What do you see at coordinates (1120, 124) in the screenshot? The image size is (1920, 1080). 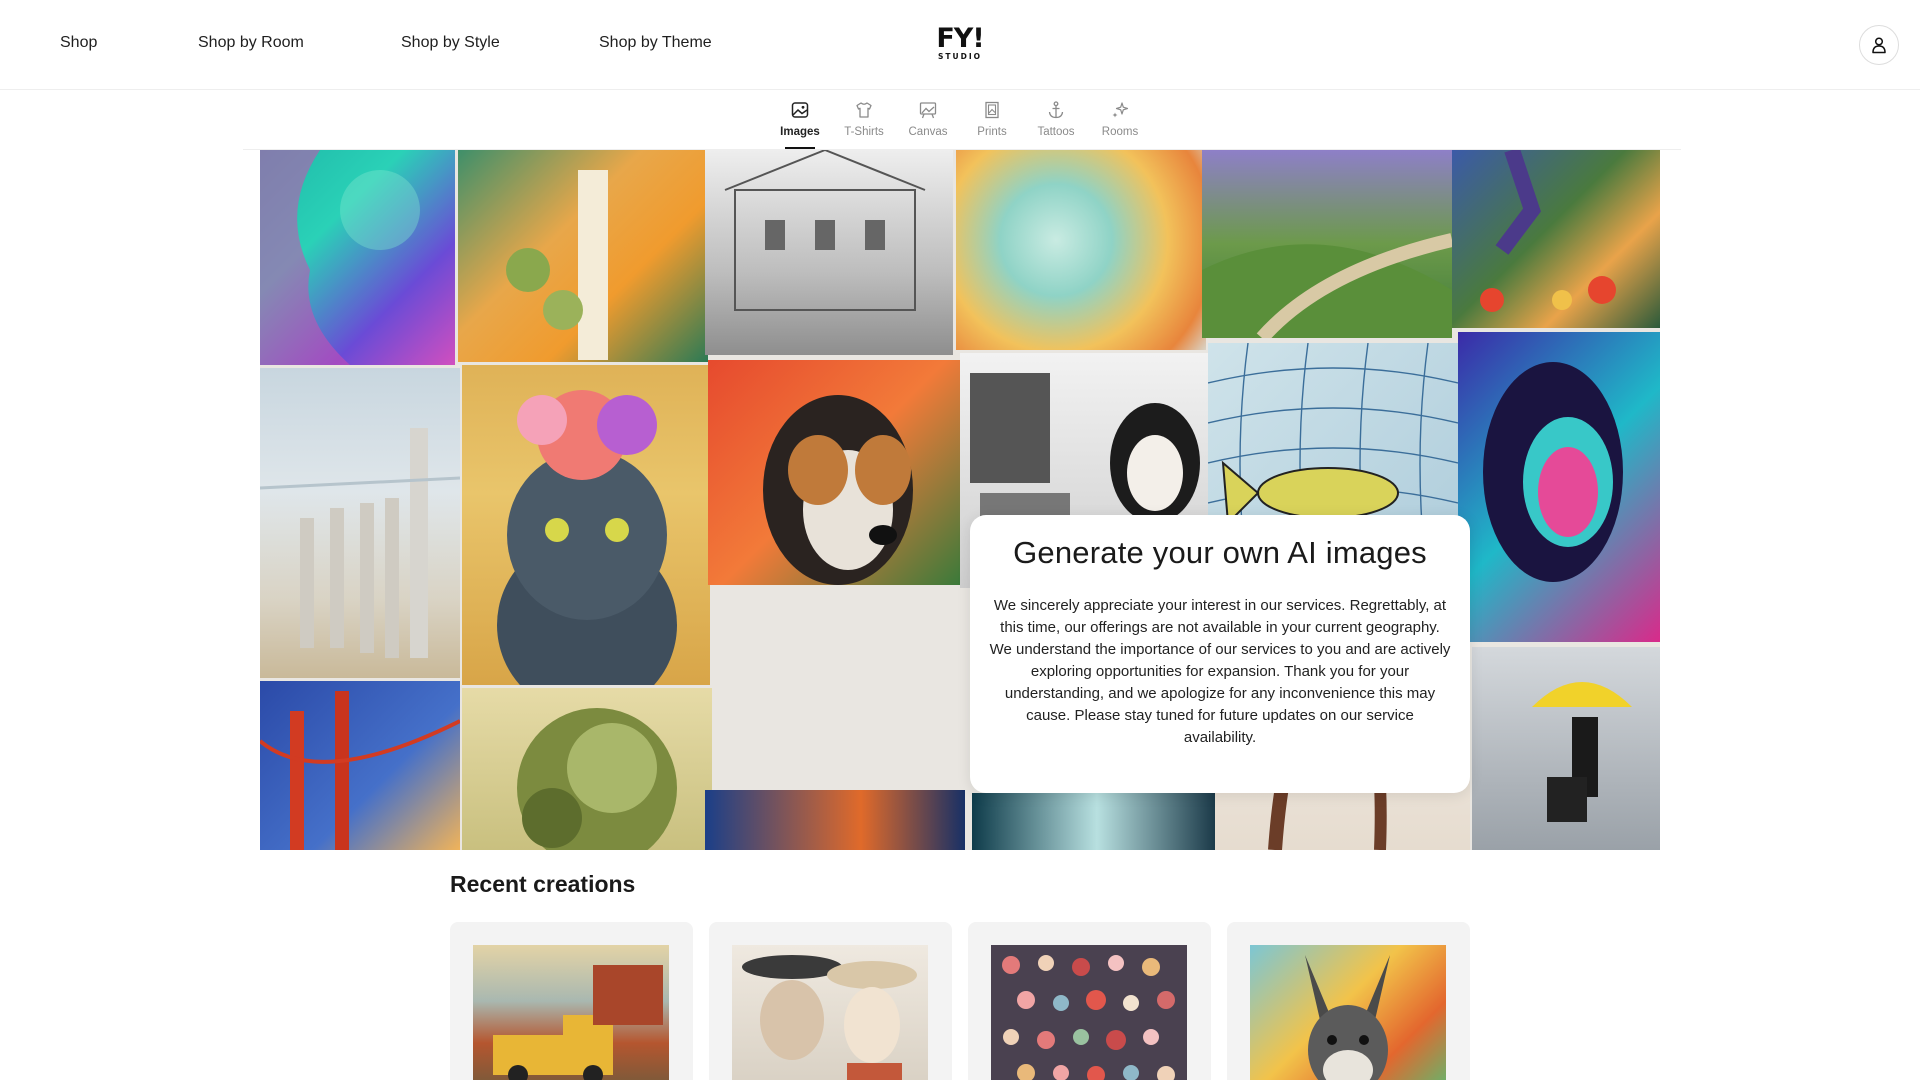 I see `tab-rooms: Rooms` at bounding box center [1120, 124].